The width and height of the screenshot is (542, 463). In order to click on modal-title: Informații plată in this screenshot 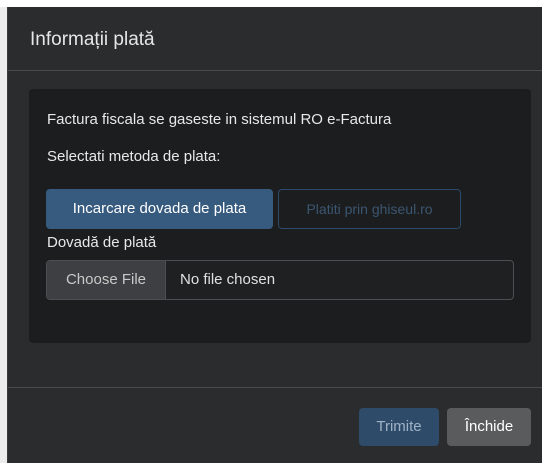, I will do `click(92, 39)`.